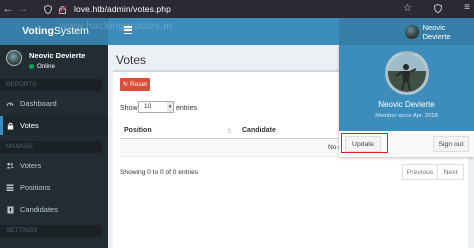 The height and width of the screenshot is (248, 474). Describe the element at coordinates (10, 188) in the screenshot. I see `tasks-icon` at that location.